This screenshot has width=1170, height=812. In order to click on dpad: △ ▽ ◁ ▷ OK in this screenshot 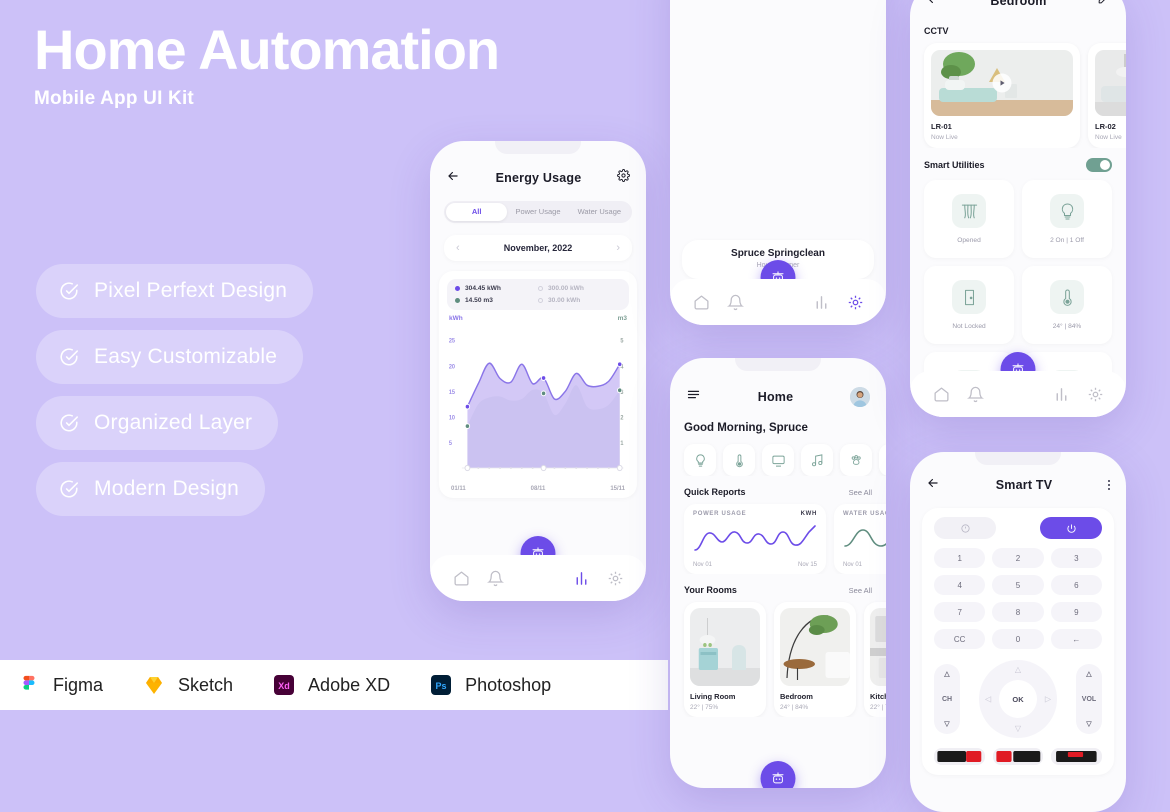, I will do `click(1018, 699)`.